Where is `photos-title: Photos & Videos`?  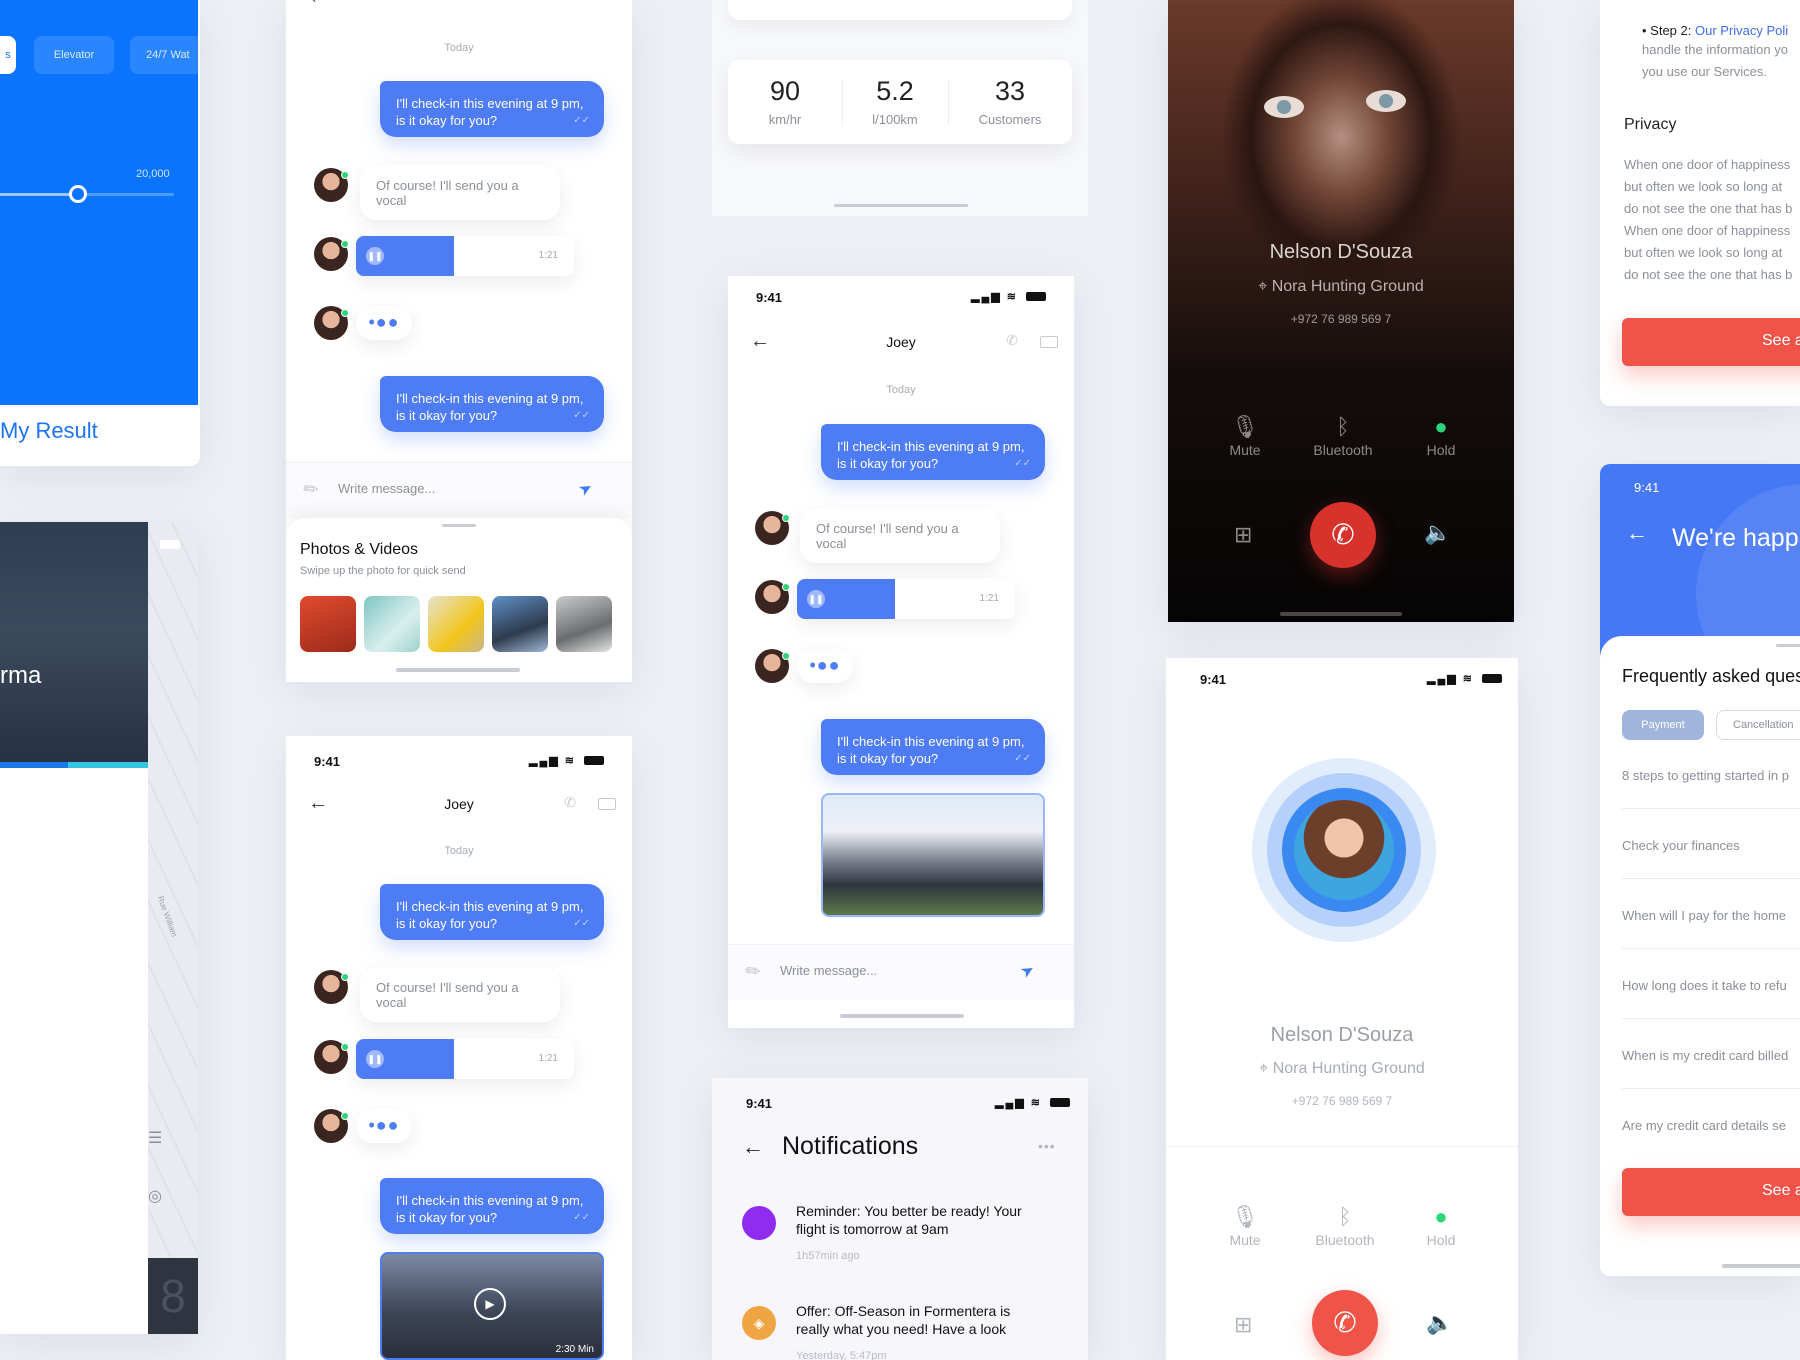
photos-title: Photos & Videos is located at coordinates (359, 549).